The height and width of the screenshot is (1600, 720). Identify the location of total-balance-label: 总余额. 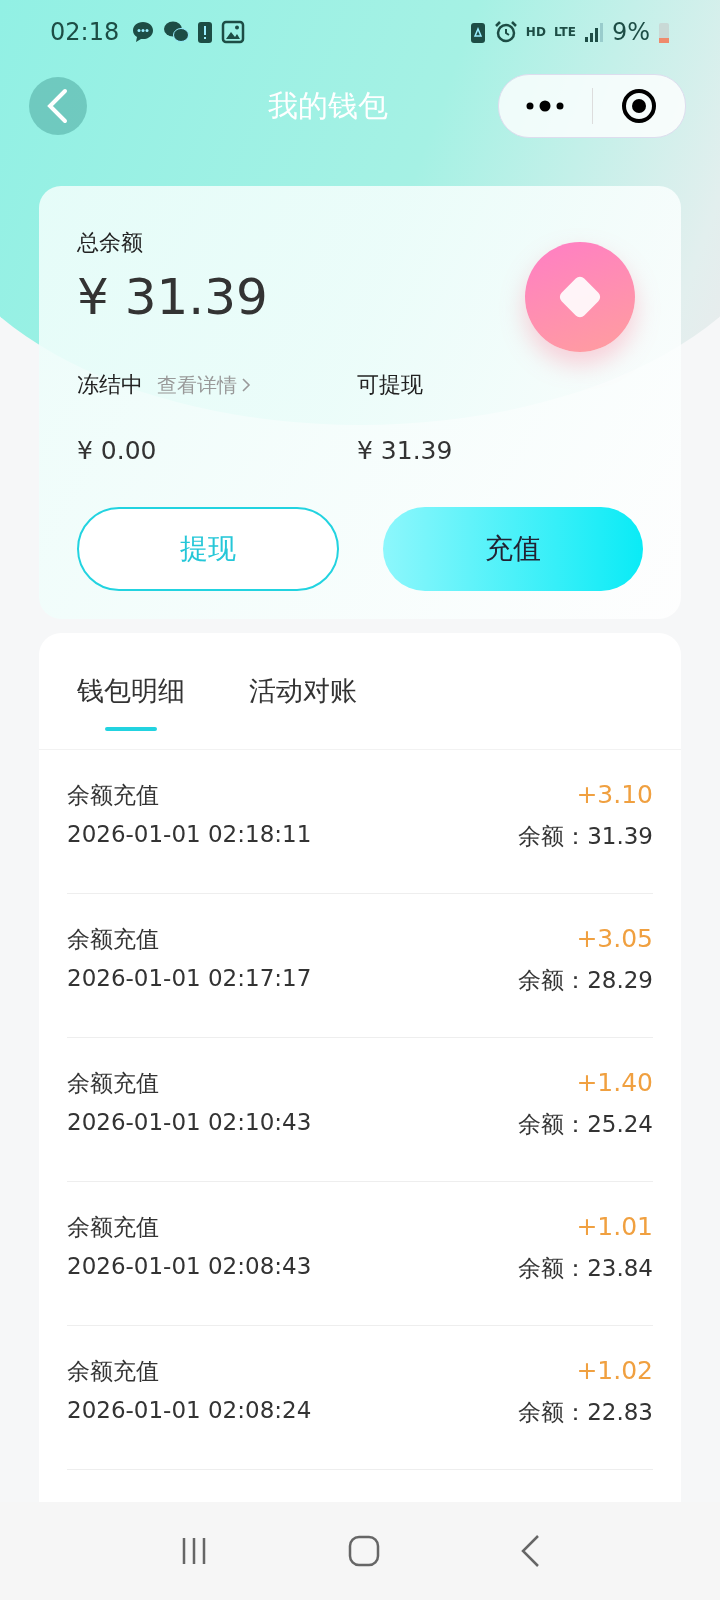
(110, 243).